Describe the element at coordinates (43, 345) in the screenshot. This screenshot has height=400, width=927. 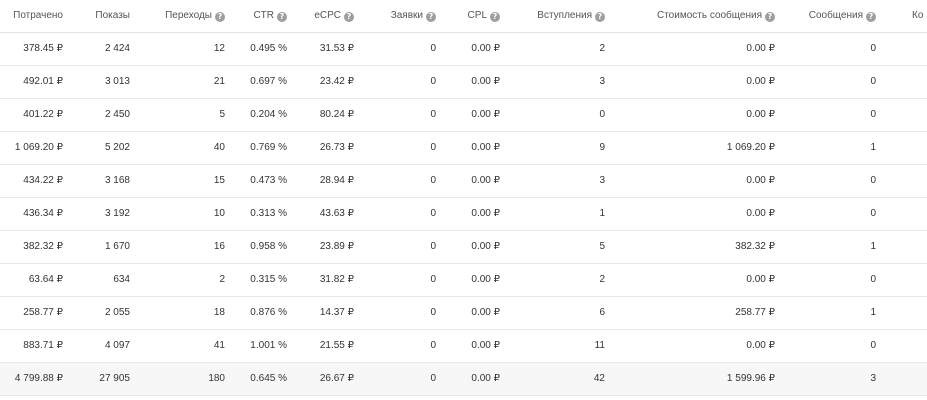
I see `table-cell: 883.71 ₽` at that location.